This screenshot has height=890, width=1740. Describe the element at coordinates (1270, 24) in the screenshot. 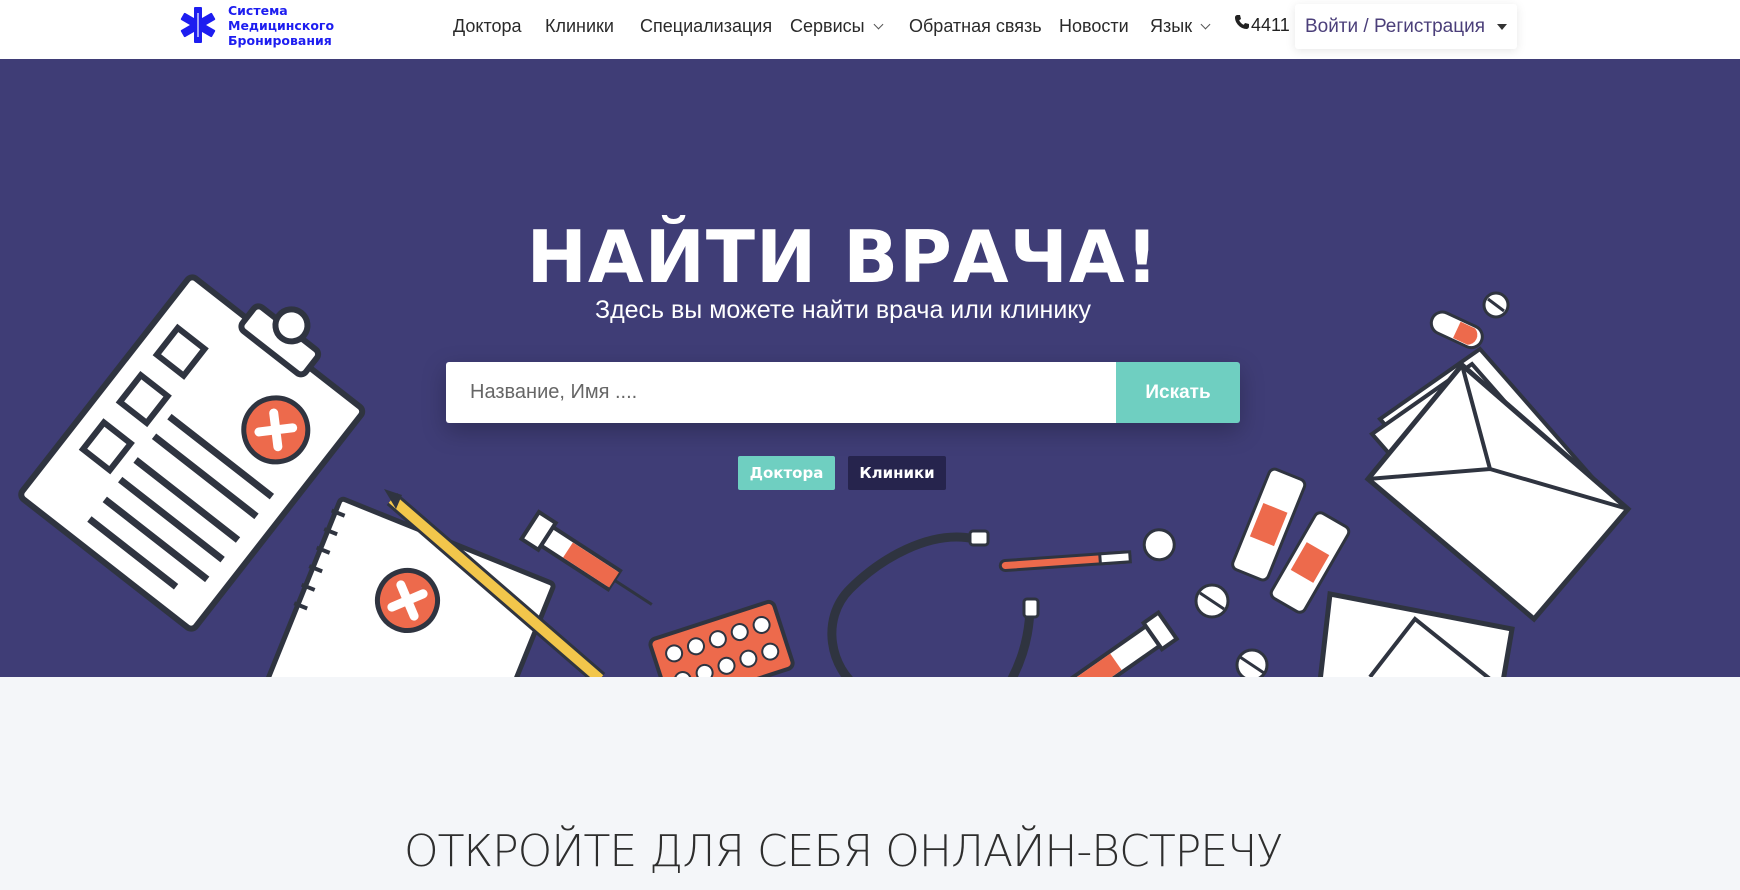

I see `phone-number: 4411` at that location.